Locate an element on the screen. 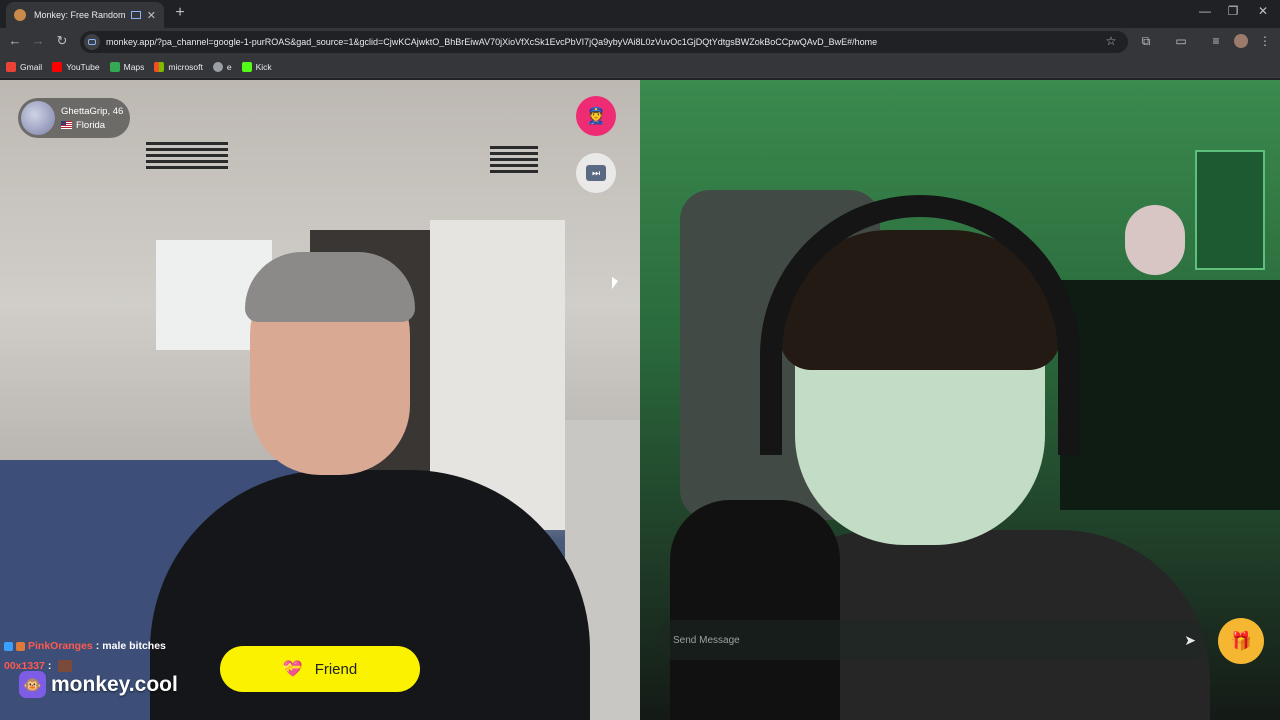 This screenshot has width=1280, height=720. menu-dots-icon: ⋮ is located at coordinates (1265, 41).